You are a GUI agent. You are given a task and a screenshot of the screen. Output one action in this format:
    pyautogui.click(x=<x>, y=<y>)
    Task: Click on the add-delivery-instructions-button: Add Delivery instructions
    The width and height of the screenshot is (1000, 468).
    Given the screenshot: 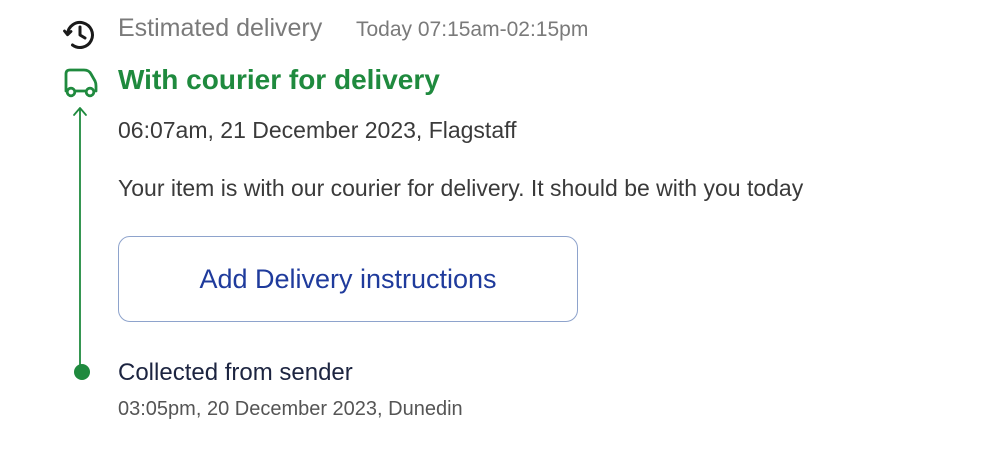 What is the action you would take?
    pyautogui.click(x=348, y=279)
    